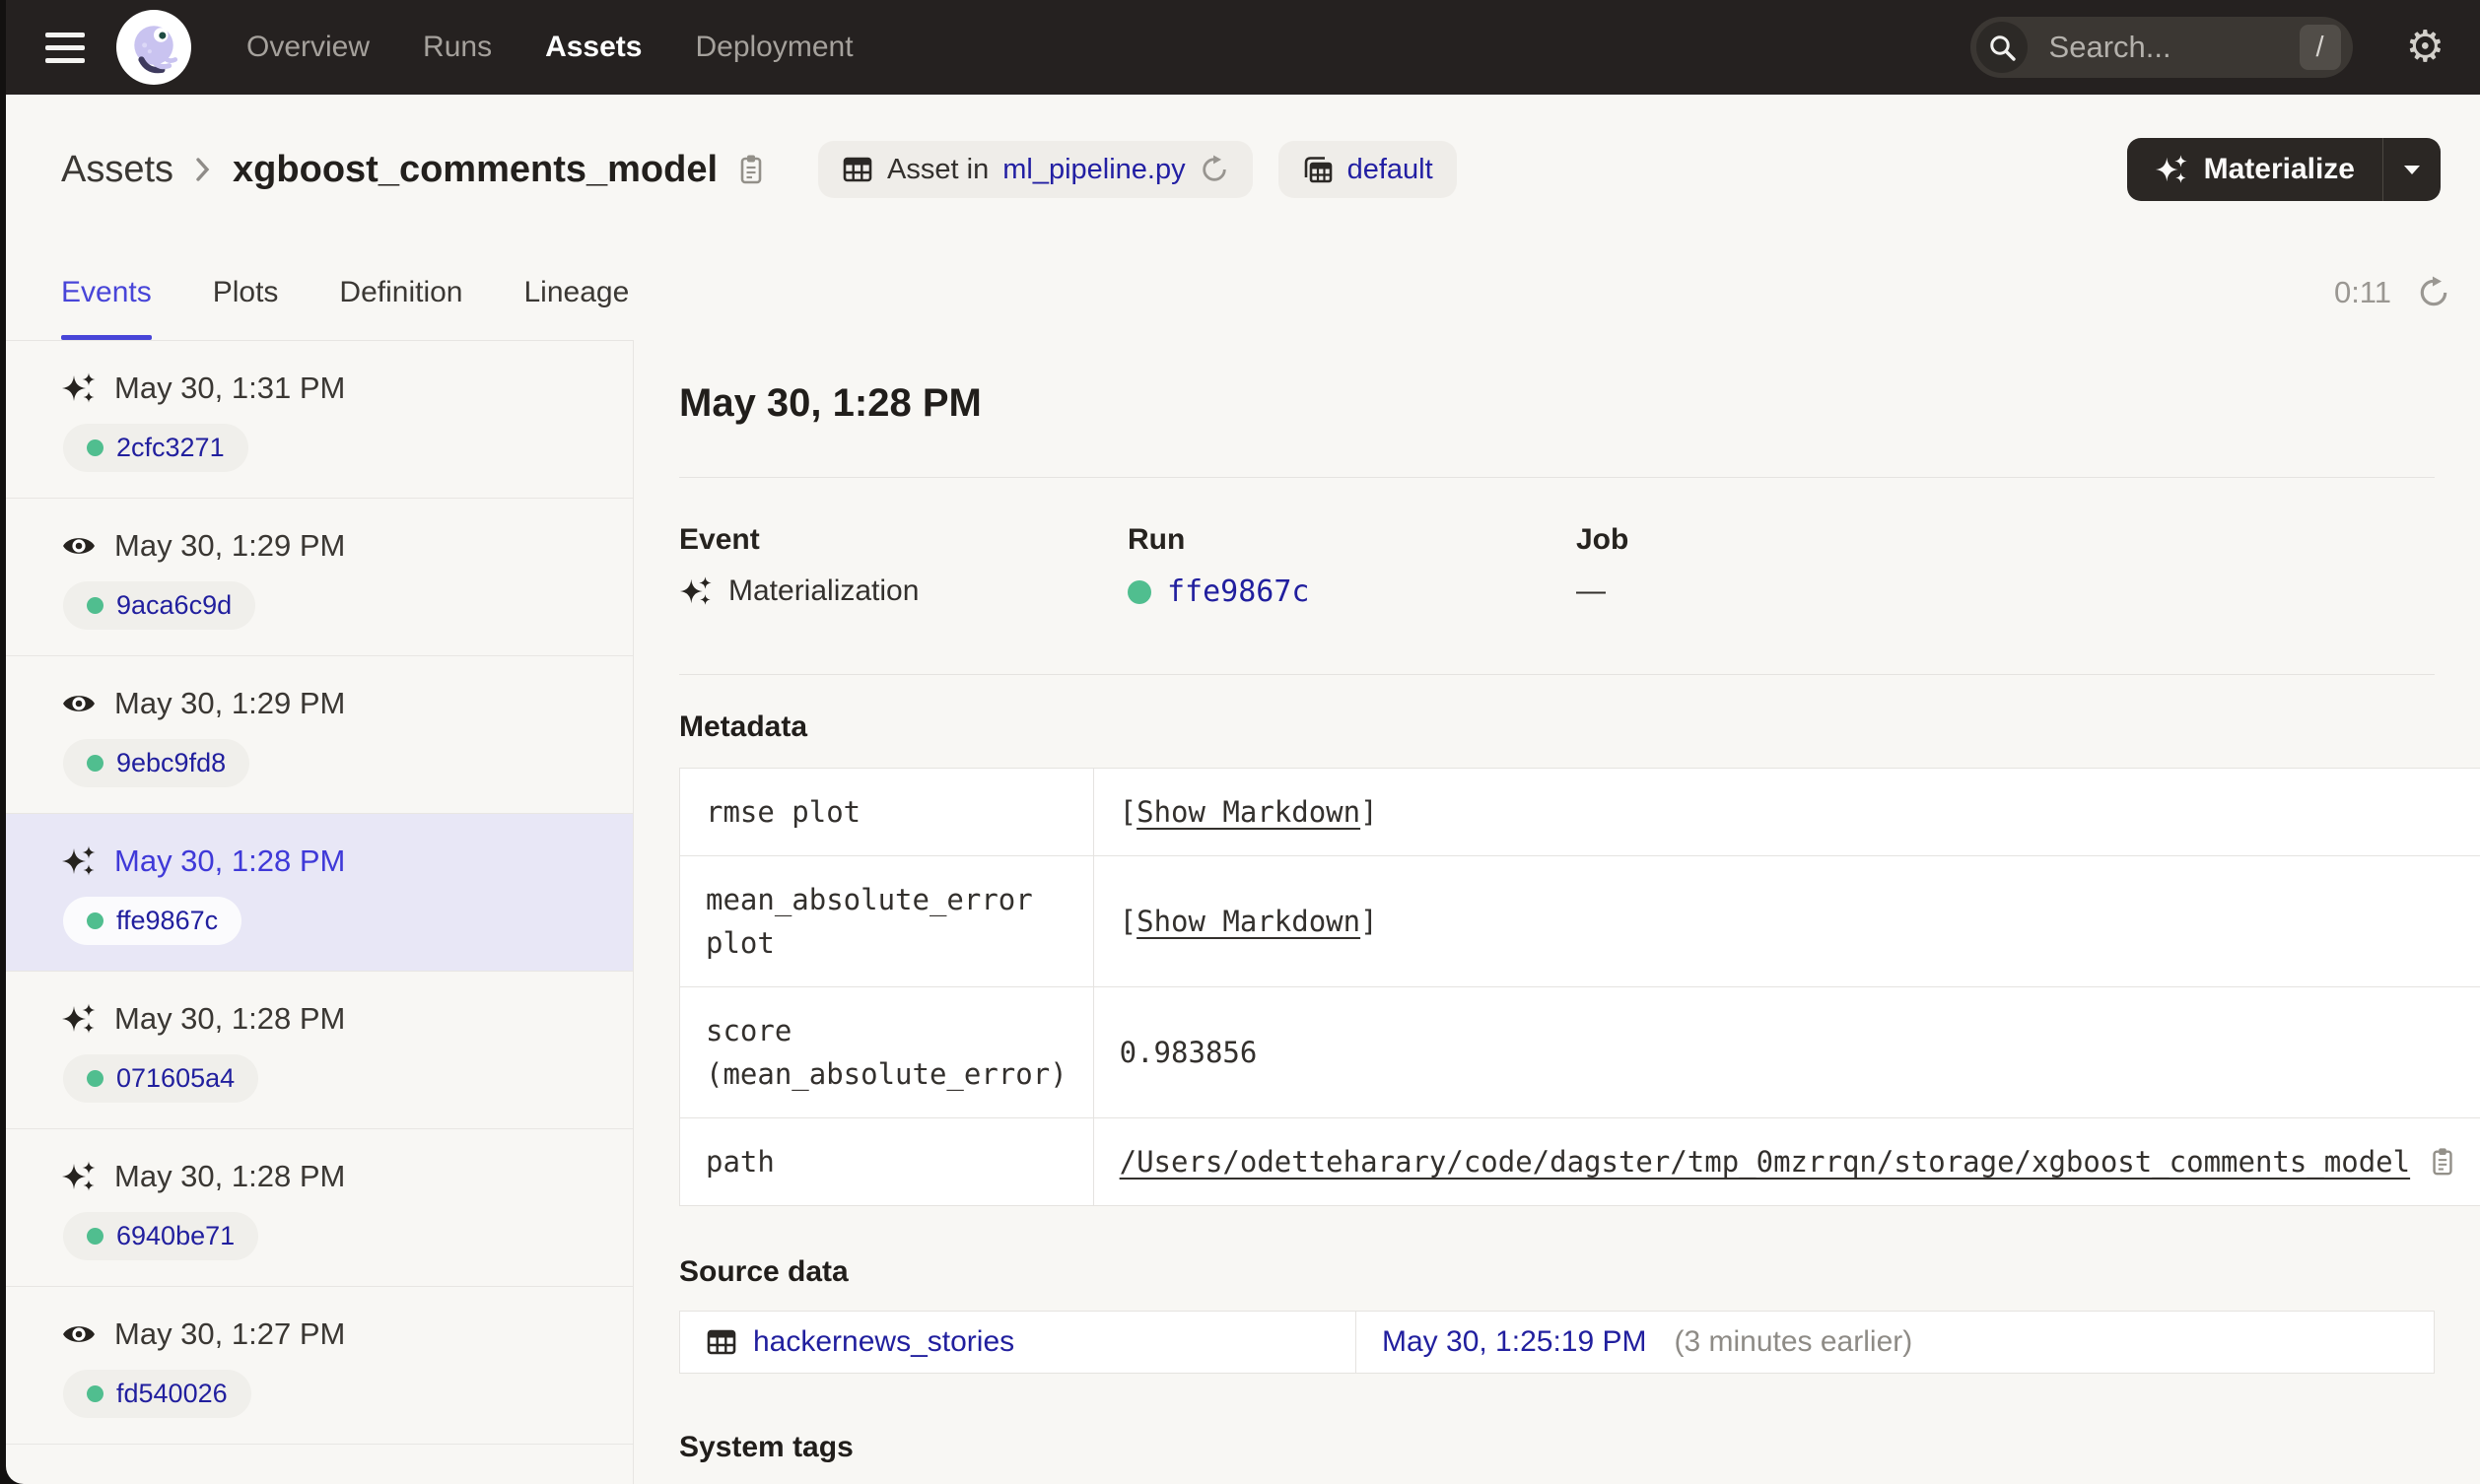 The width and height of the screenshot is (2480, 1484). What do you see at coordinates (230, 388) in the screenshot?
I see `event-time: May 30, 1:31 PM` at bounding box center [230, 388].